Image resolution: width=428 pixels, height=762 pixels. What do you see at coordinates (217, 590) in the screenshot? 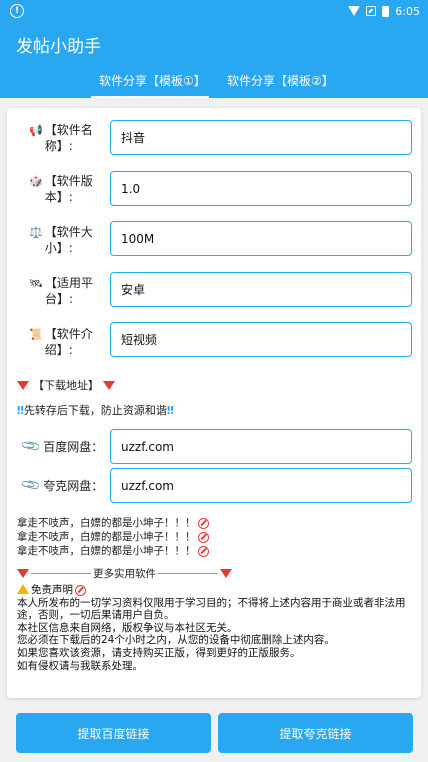
I see `disclaimer-title: 免责声明` at bounding box center [217, 590].